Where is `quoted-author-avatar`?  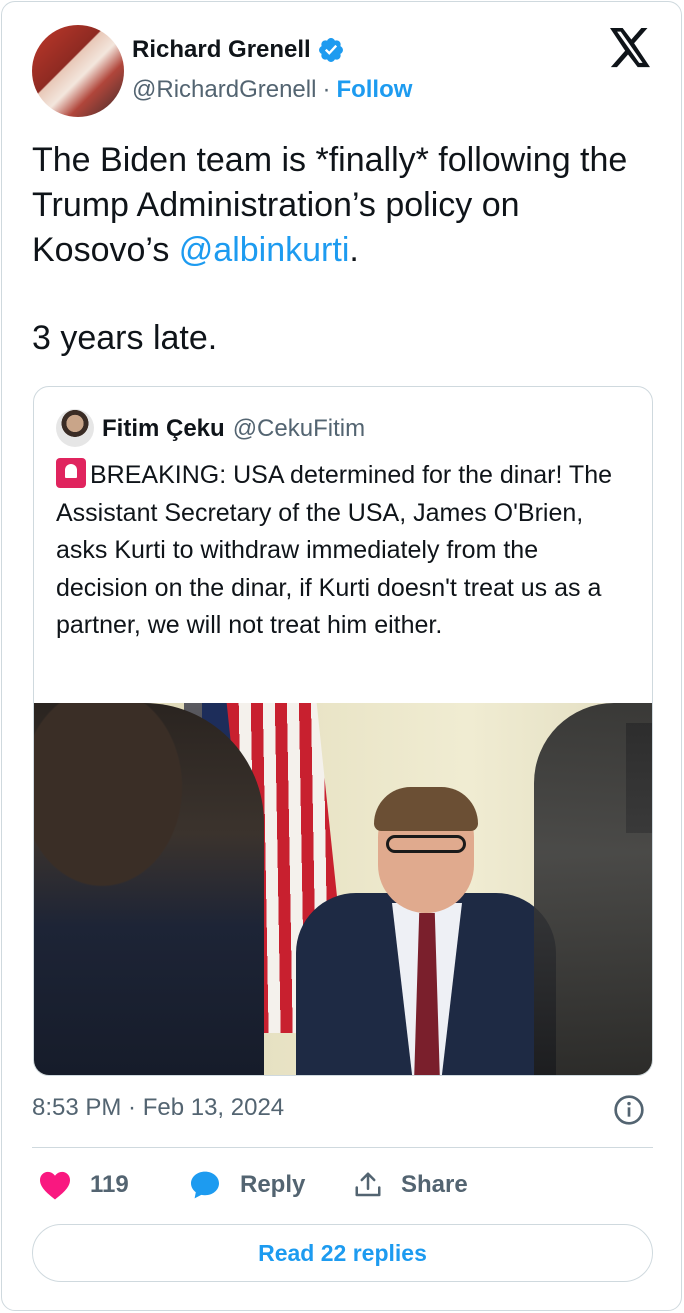
quoted-author-avatar is located at coordinates (75, 428).